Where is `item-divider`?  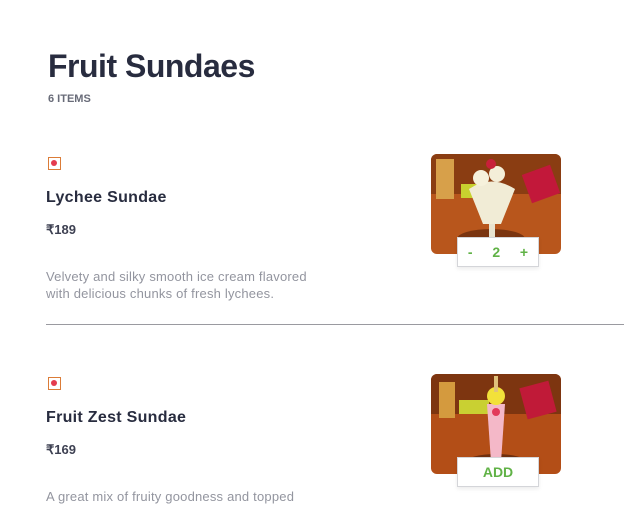 item-divider is located at coordinates (335, 324).